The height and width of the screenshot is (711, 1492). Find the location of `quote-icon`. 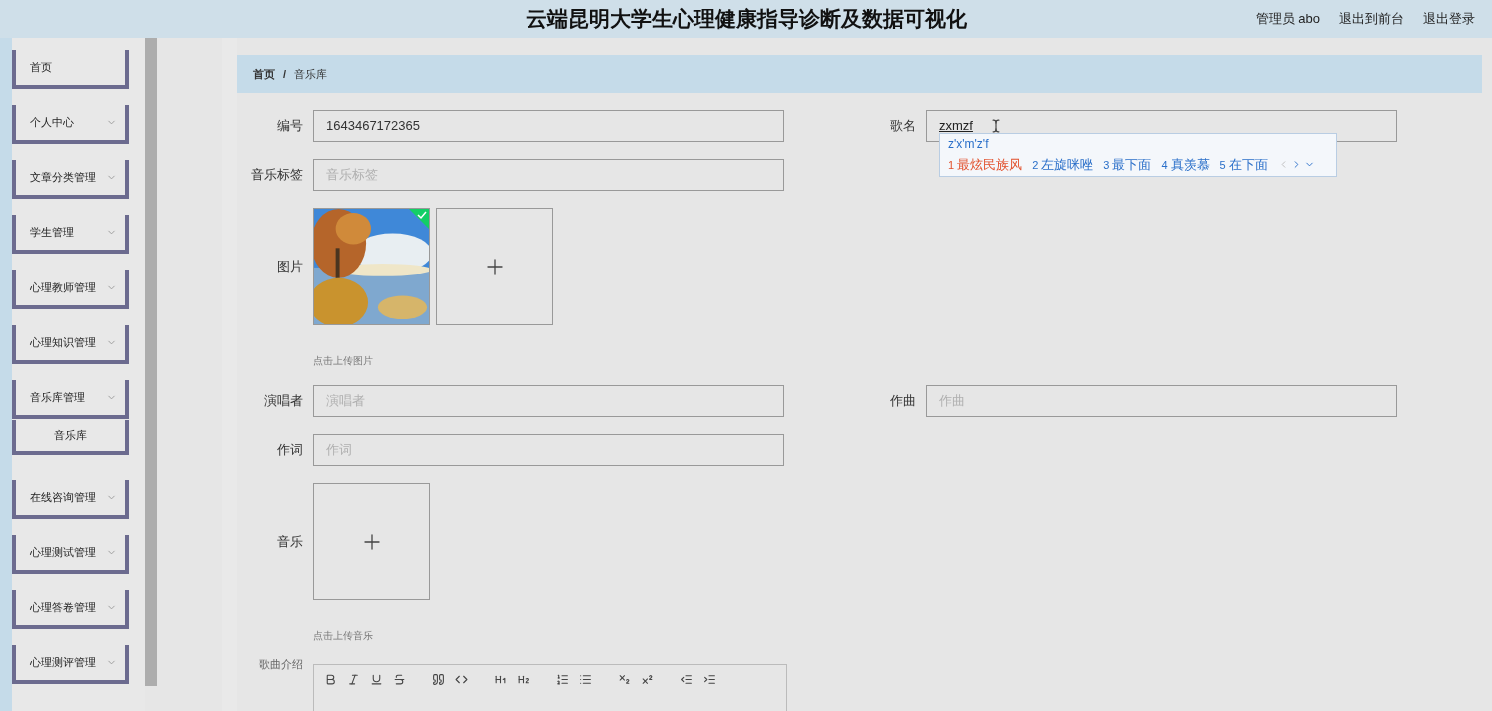

quote-icon is located at coordinates (438, 679).